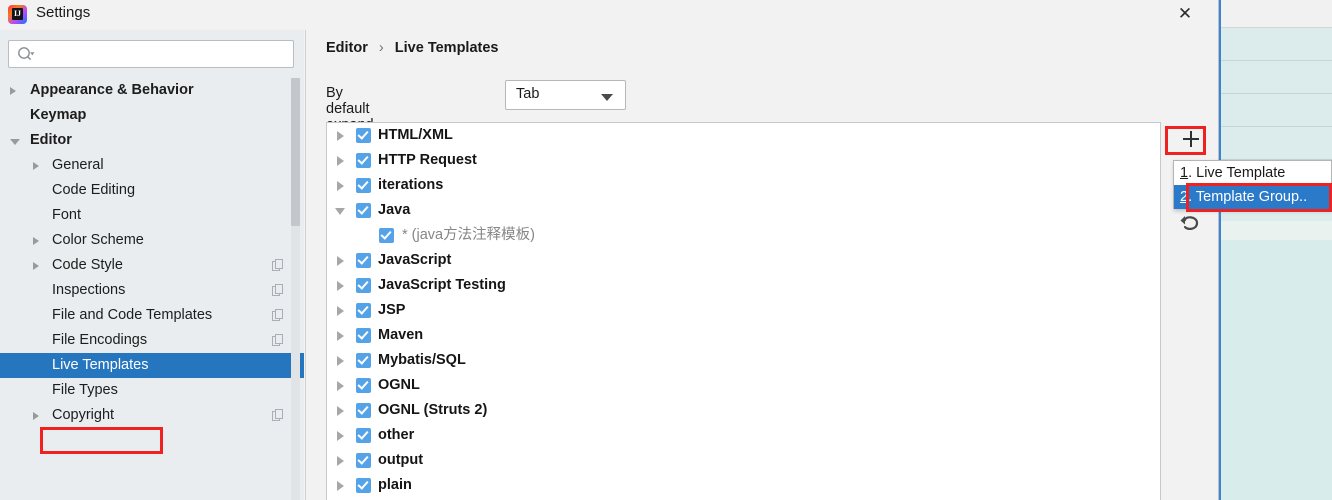 This screenshot has height=500, width=1332. Describe the element at coordinates (63, 12) in the screenshot. I see `dialog-title: Settings` at that location.